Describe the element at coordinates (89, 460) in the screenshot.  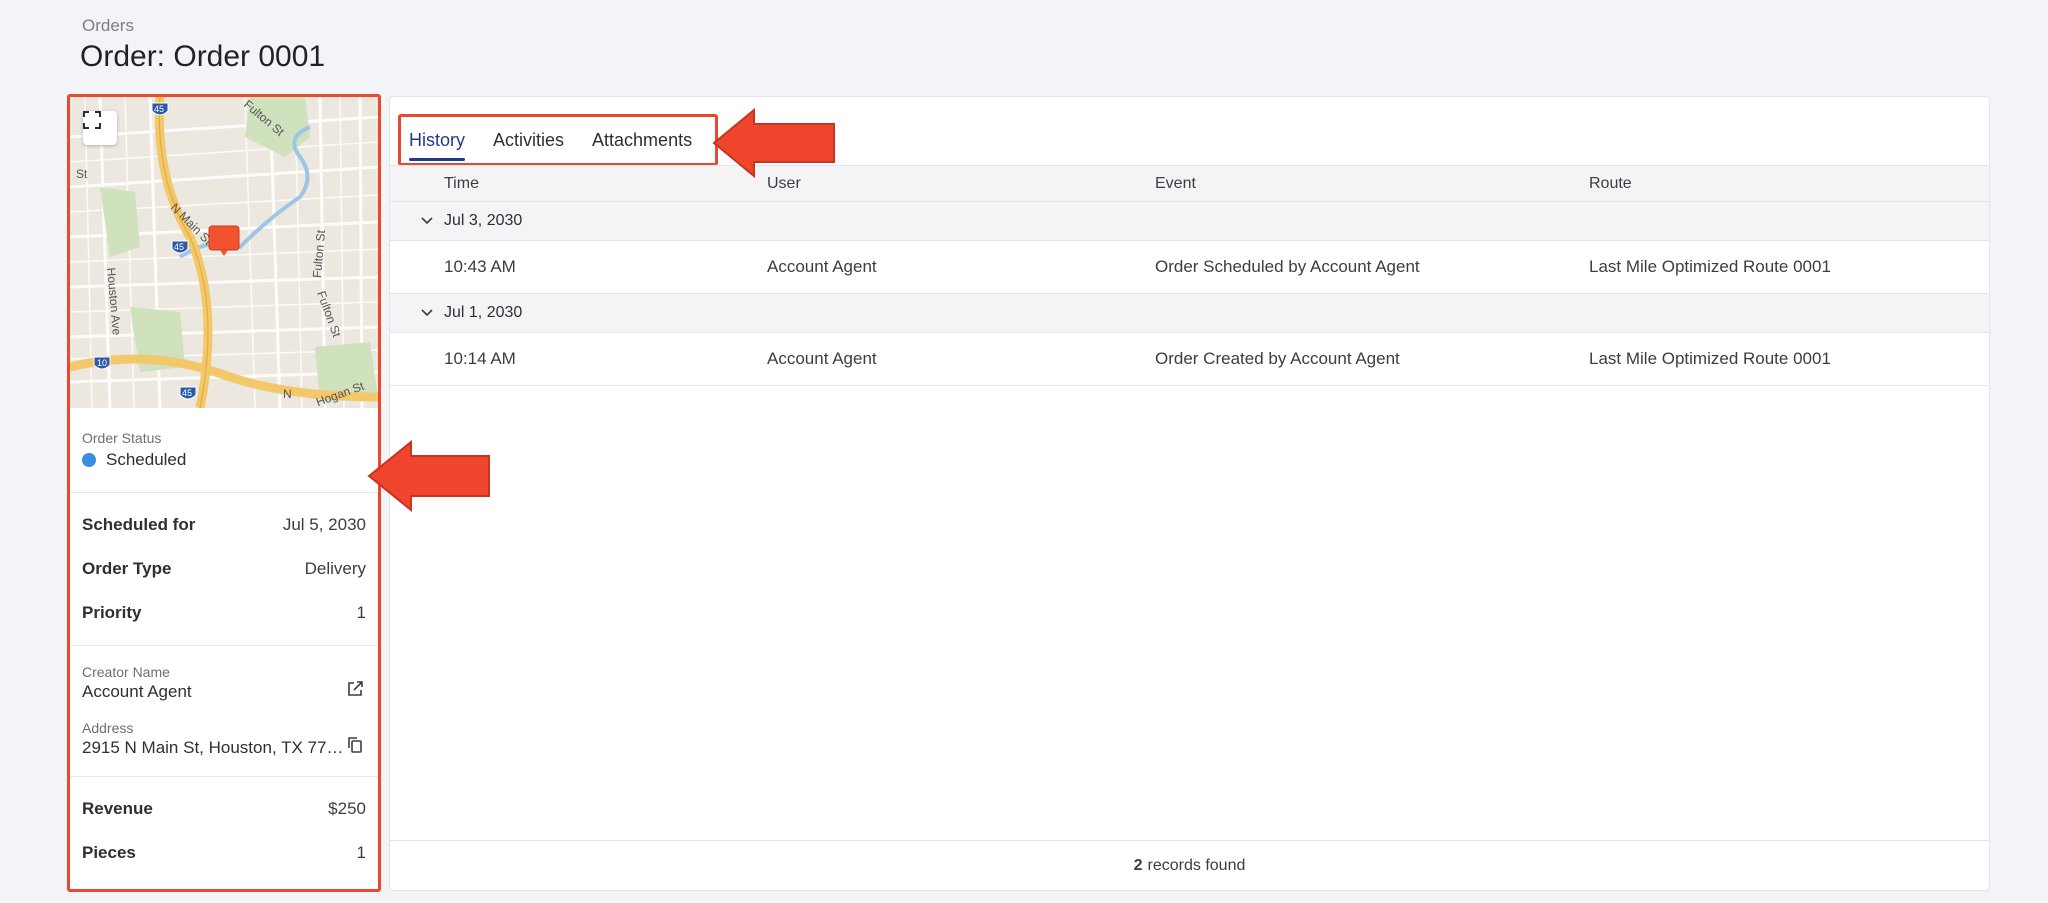
I see `status-indicator-dot` at that location.